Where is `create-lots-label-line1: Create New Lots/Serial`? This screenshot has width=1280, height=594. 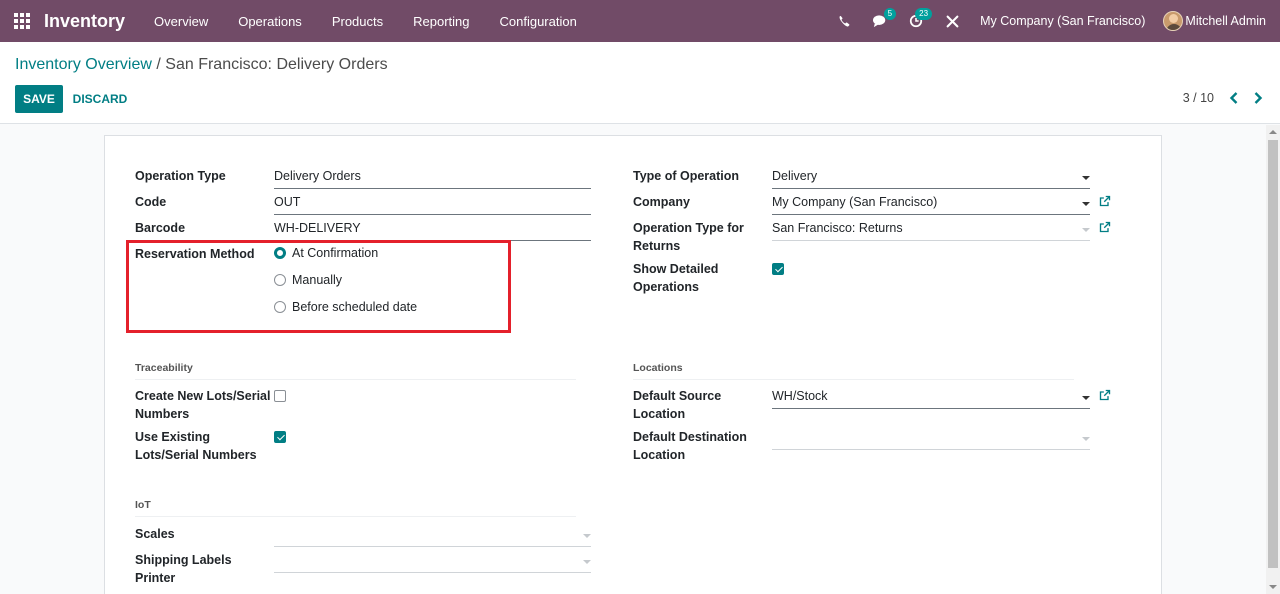 create-lots-label-line1: Create New Lots/Serial is located at coordinates (203, 396).